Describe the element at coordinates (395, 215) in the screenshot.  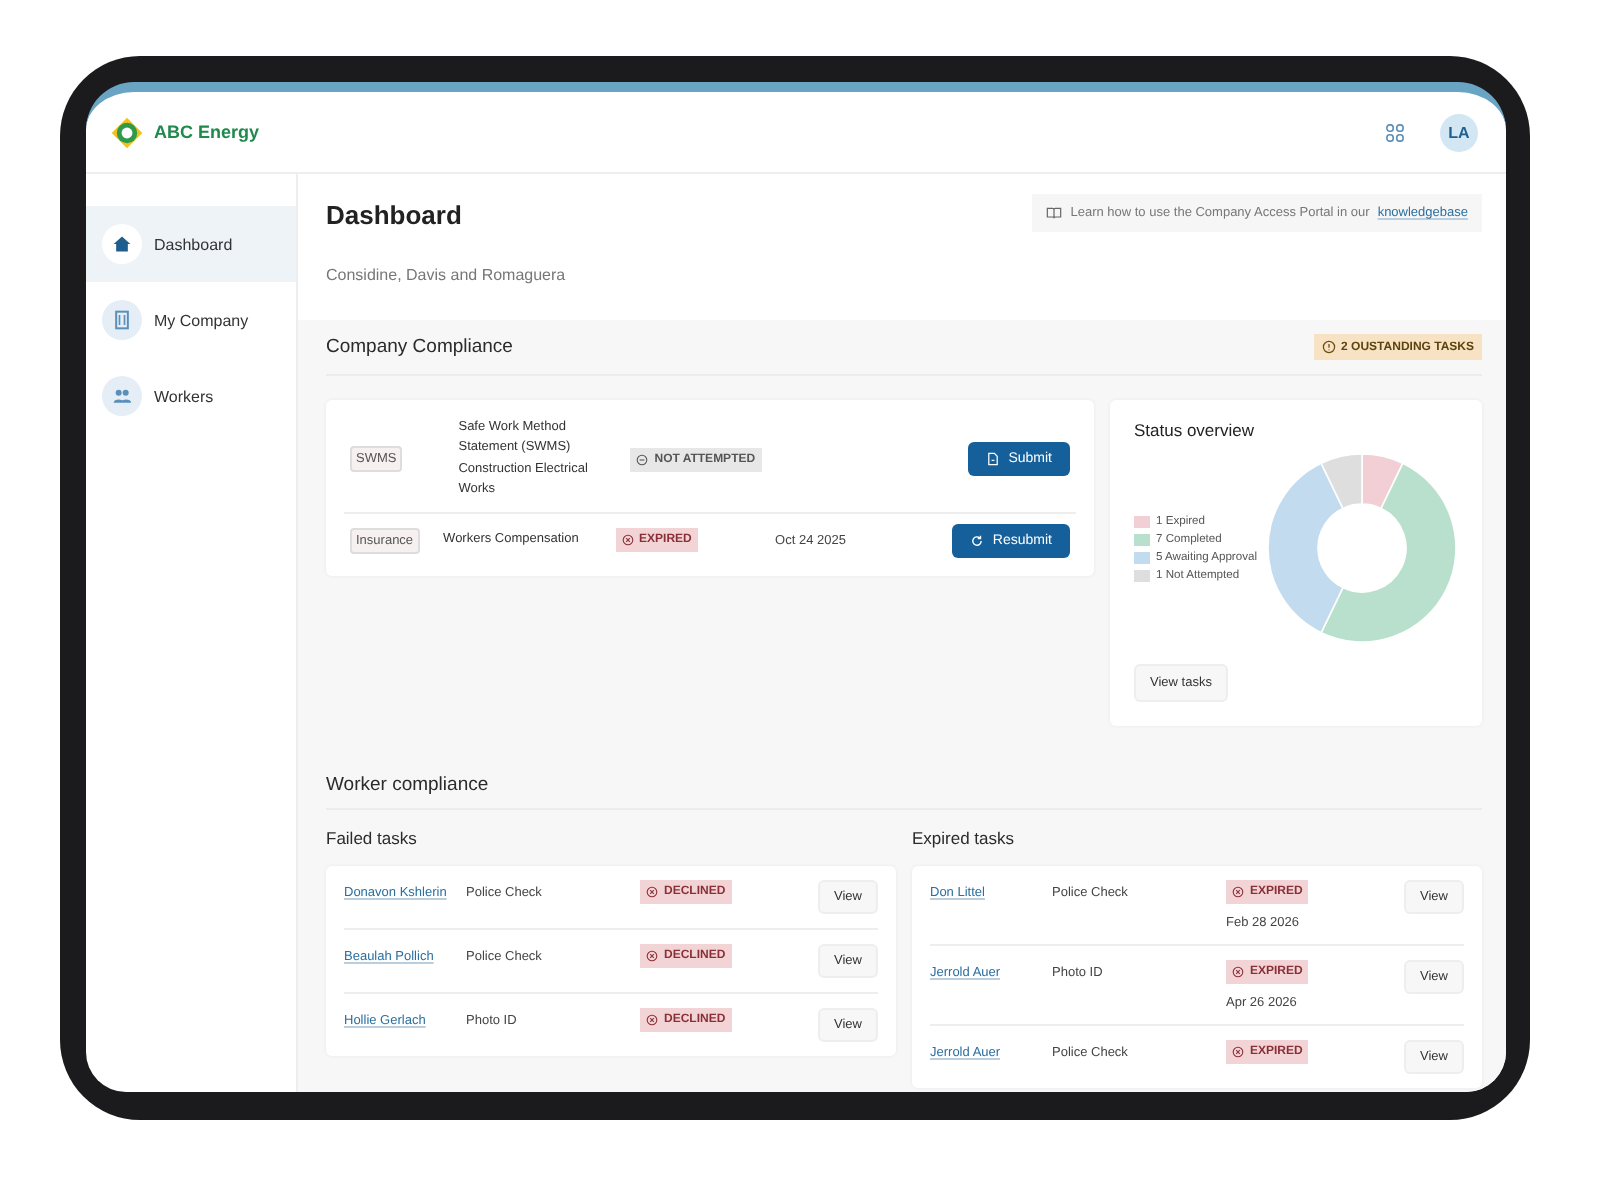
I see `page-title: Dashboard` at that location.